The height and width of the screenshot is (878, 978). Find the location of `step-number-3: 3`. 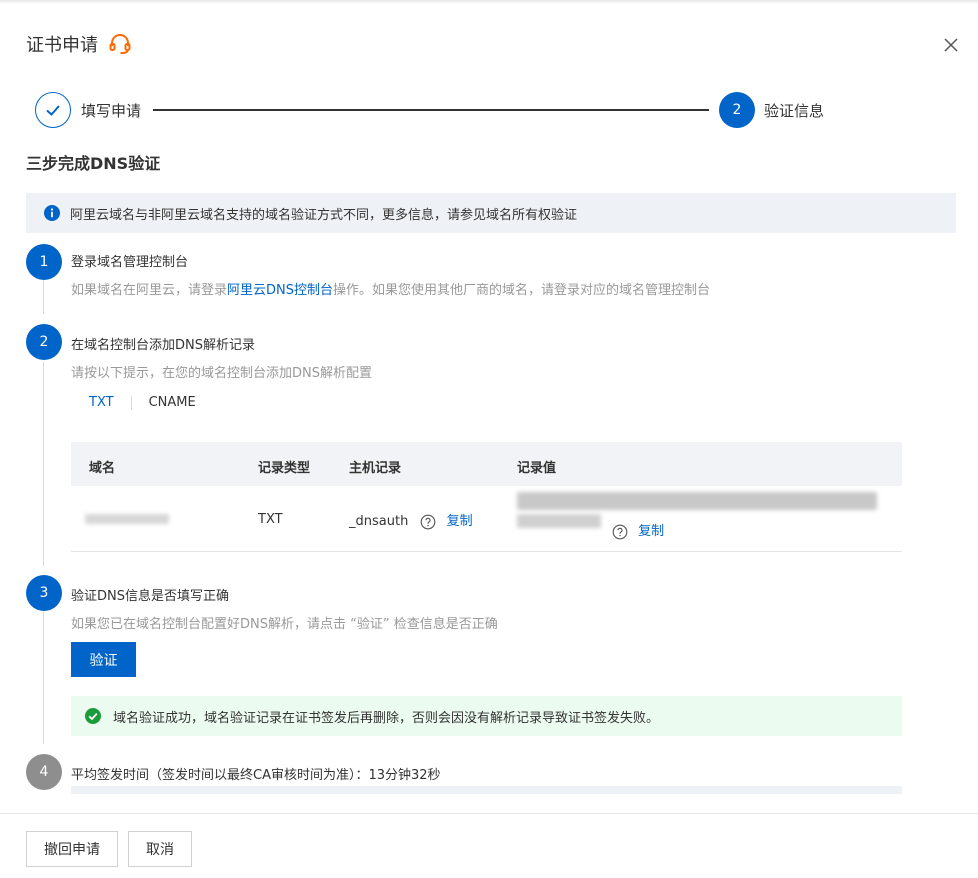

step-number-3: 3 is located at coordinates (44, 593).